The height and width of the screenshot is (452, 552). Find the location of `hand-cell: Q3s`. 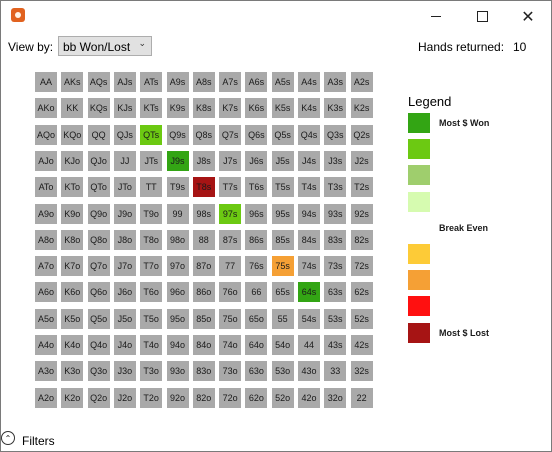

hand-cell: Q3s is located at coordinates (335, 134).